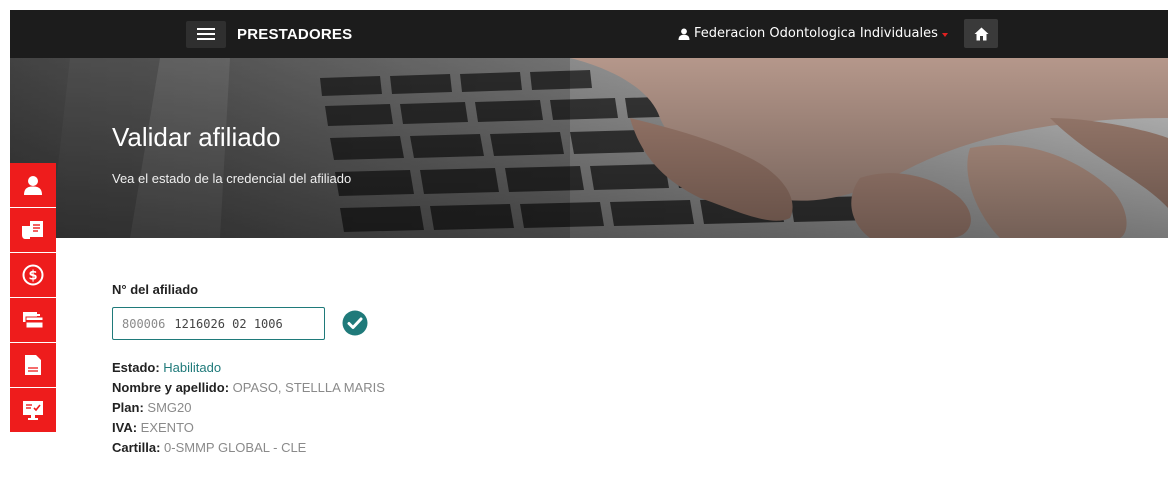 The width and height of the screenshot is (1168, 478). What do you see at coordinates (308, 387) in the screenshot?
I see `nombre-value: OPASO, STELLLA MARIS` at bounding box center [308, 387].